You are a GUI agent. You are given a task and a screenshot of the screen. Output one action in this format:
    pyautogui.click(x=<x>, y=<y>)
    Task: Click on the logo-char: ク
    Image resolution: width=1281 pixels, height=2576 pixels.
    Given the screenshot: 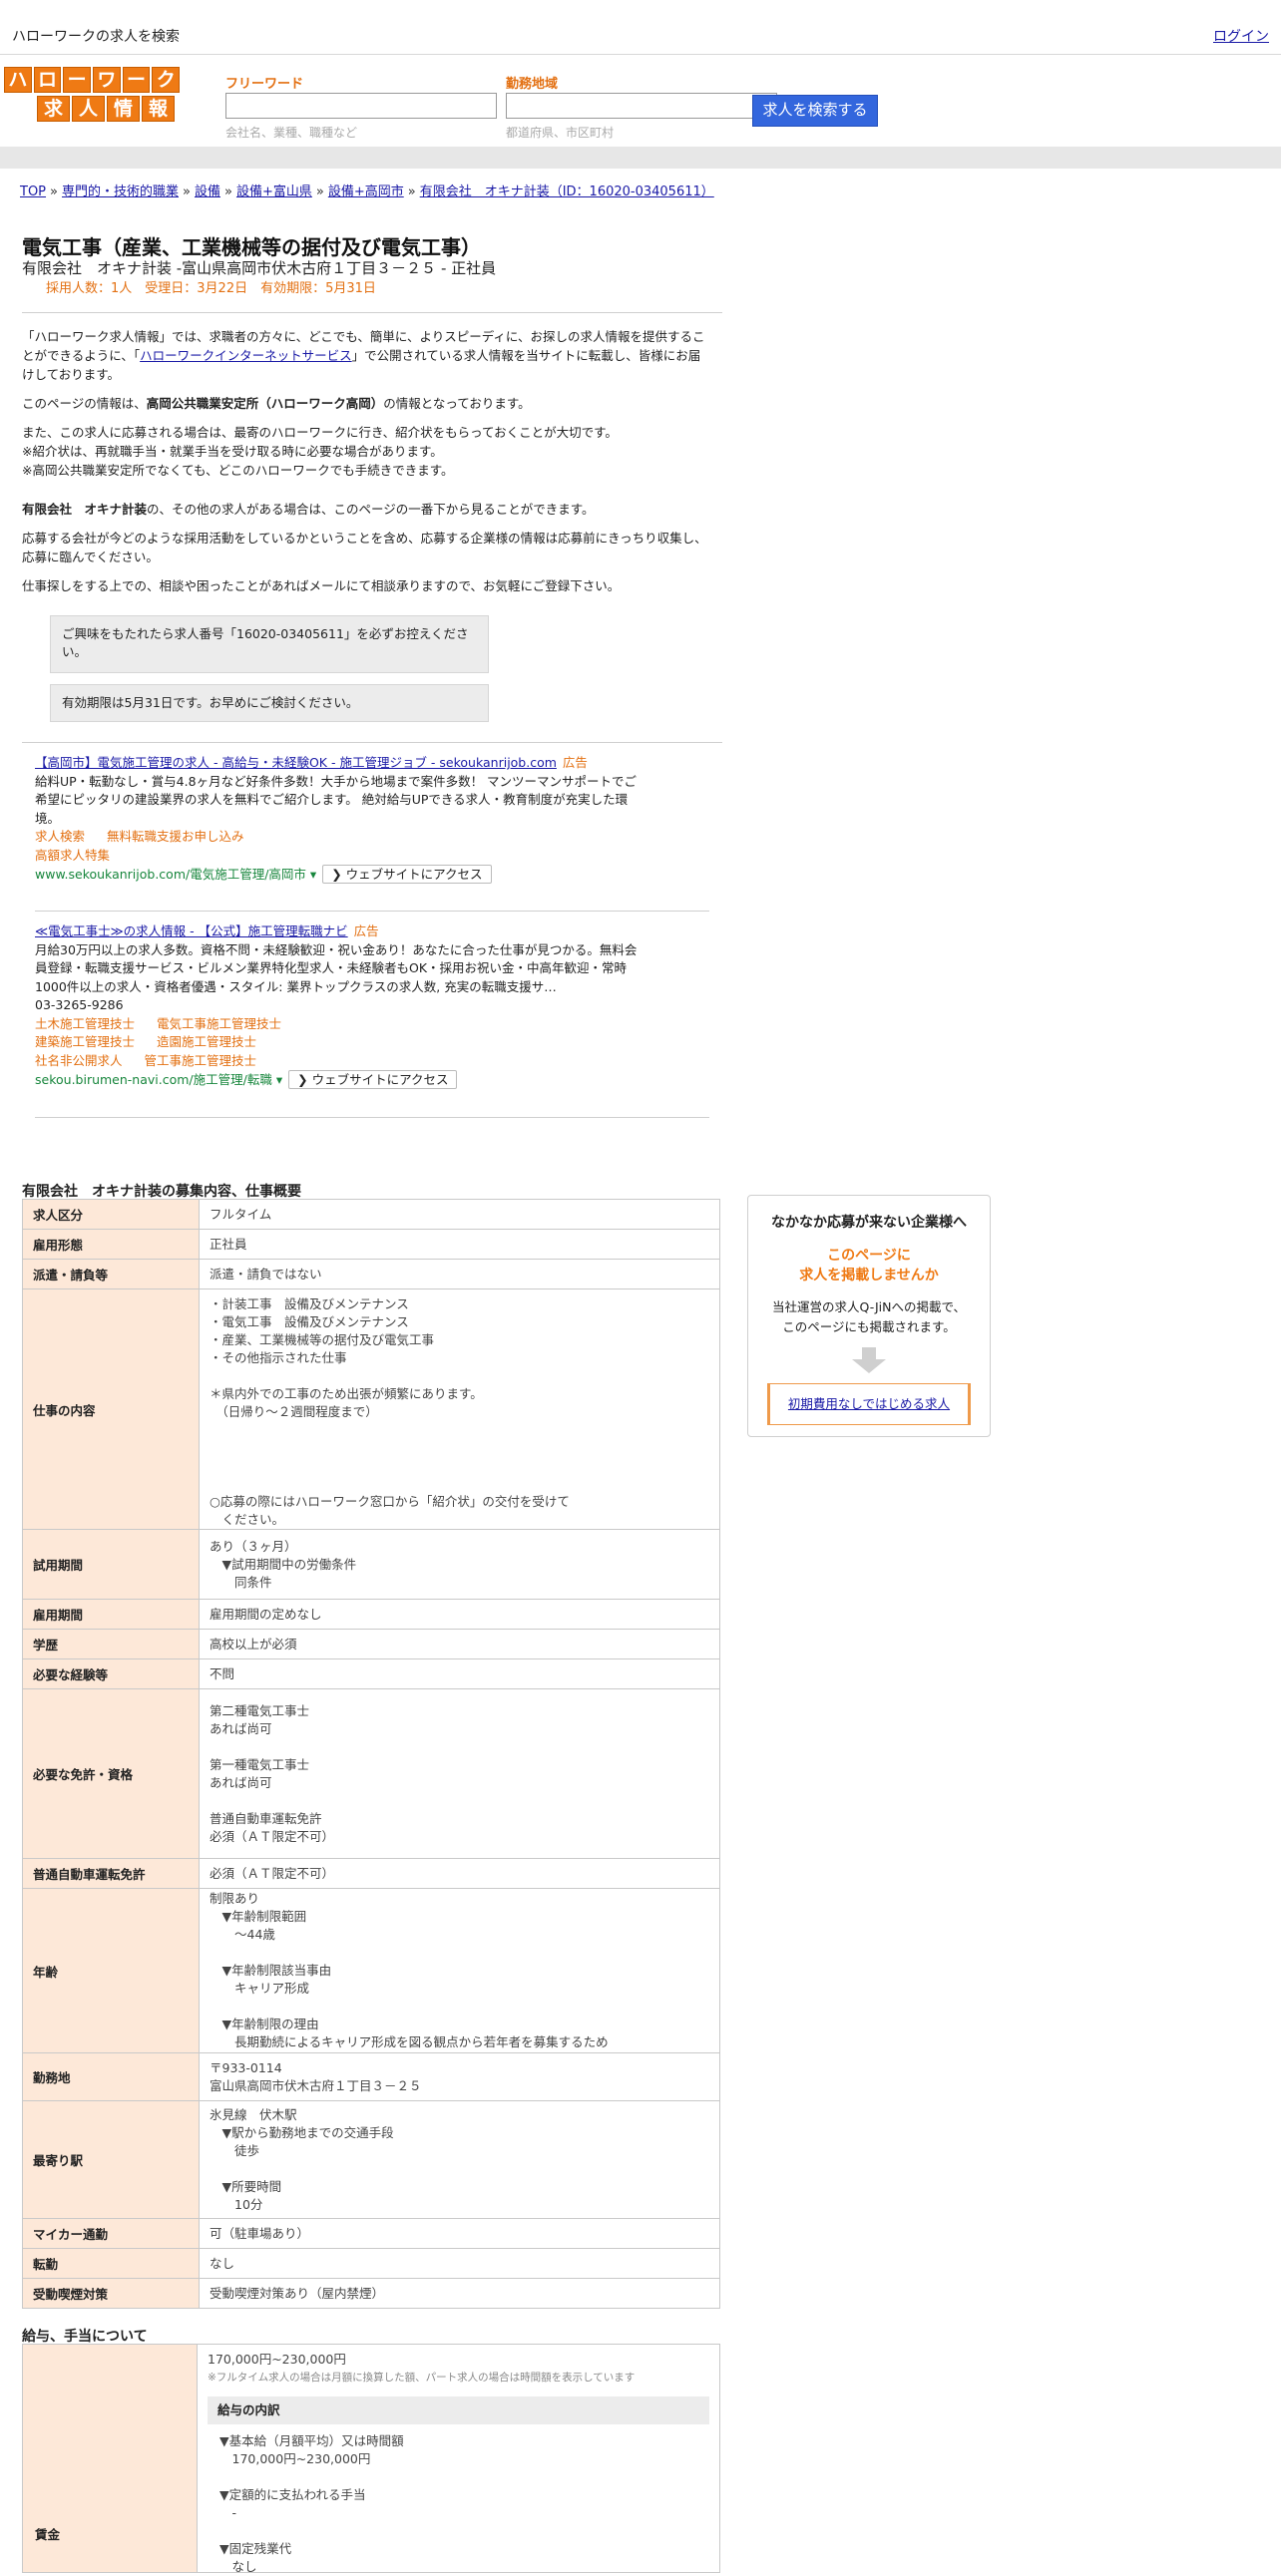 What is the action you would take?
    pyautogui.click(x=166, y=80)
    